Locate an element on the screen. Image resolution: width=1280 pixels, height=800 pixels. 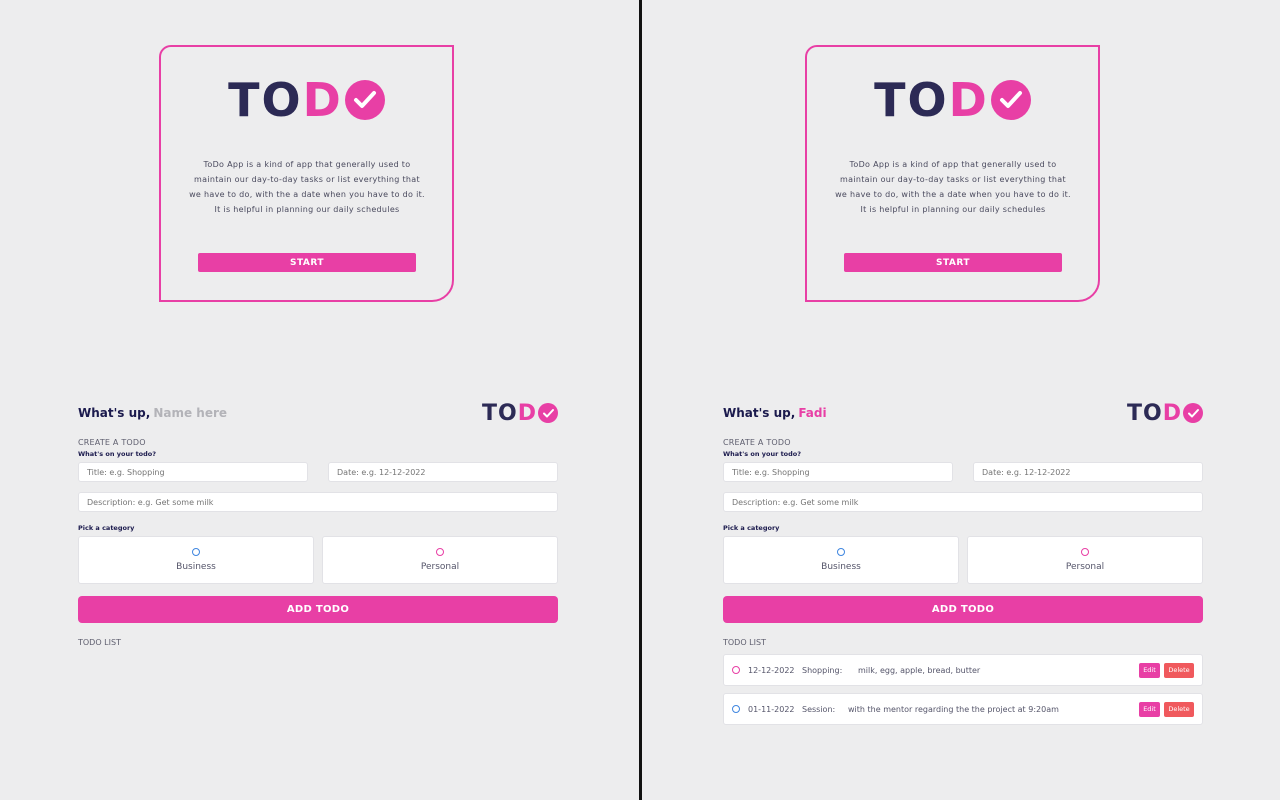
greeting: What's up, Fadi is located at coordinates (775, 413).